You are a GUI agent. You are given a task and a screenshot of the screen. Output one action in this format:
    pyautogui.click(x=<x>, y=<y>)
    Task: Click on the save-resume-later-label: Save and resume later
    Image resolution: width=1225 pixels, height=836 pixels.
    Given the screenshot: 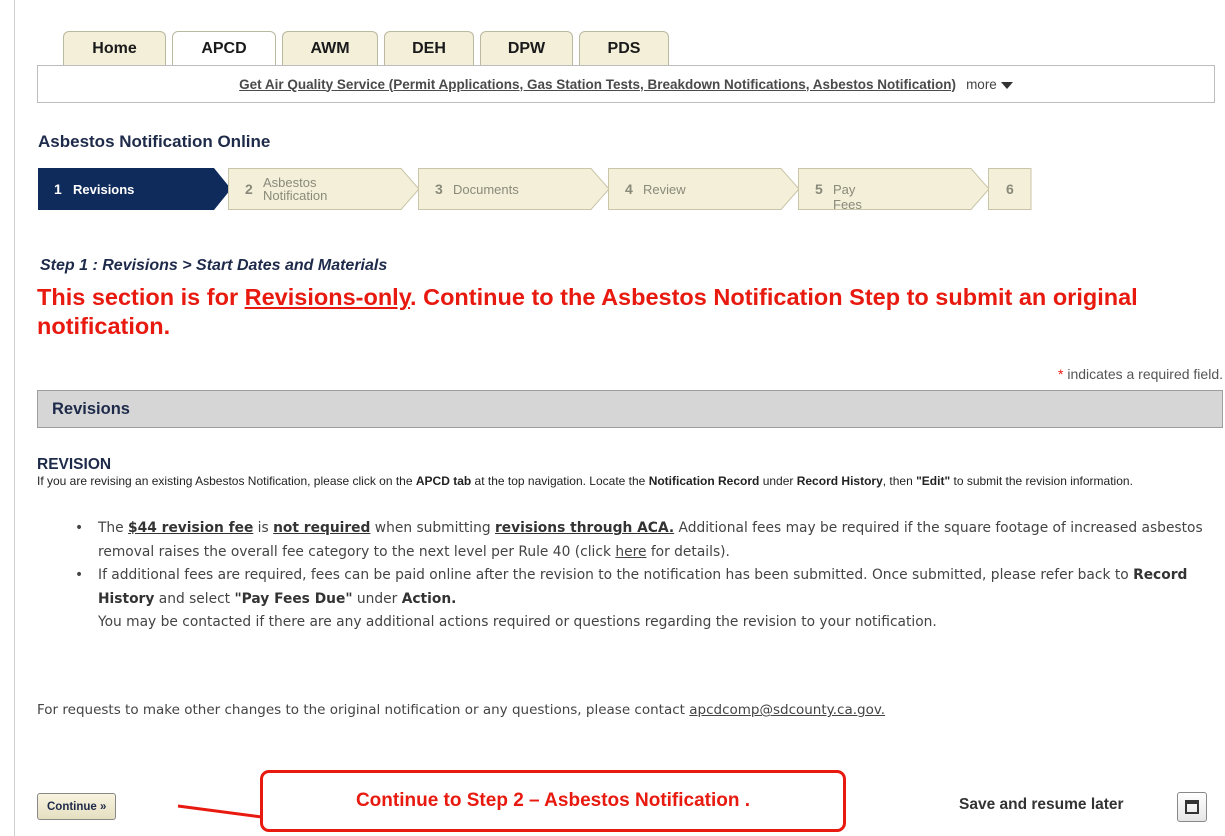 What is the action you would take?
    pyautogui.click(x=1041, y=804)
    